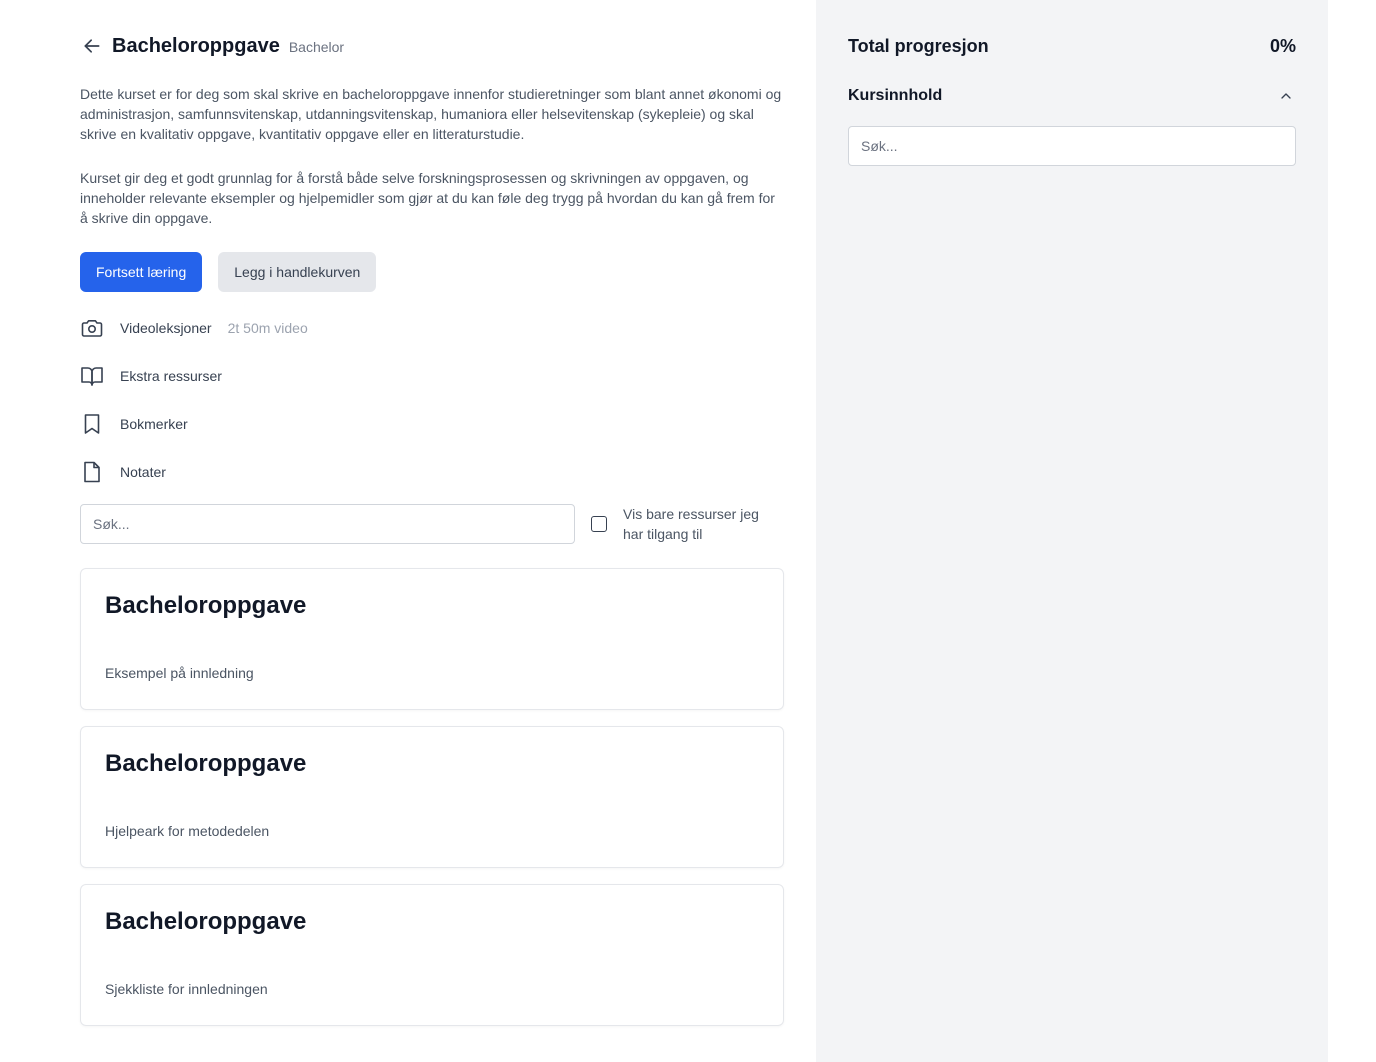 This screenshot has height=1062, width=1376. What do you see at coordinates (432, 424) in the screenshot?
I see `feature-bookmarks: Bokmerker` at bounding box center [432, 424].